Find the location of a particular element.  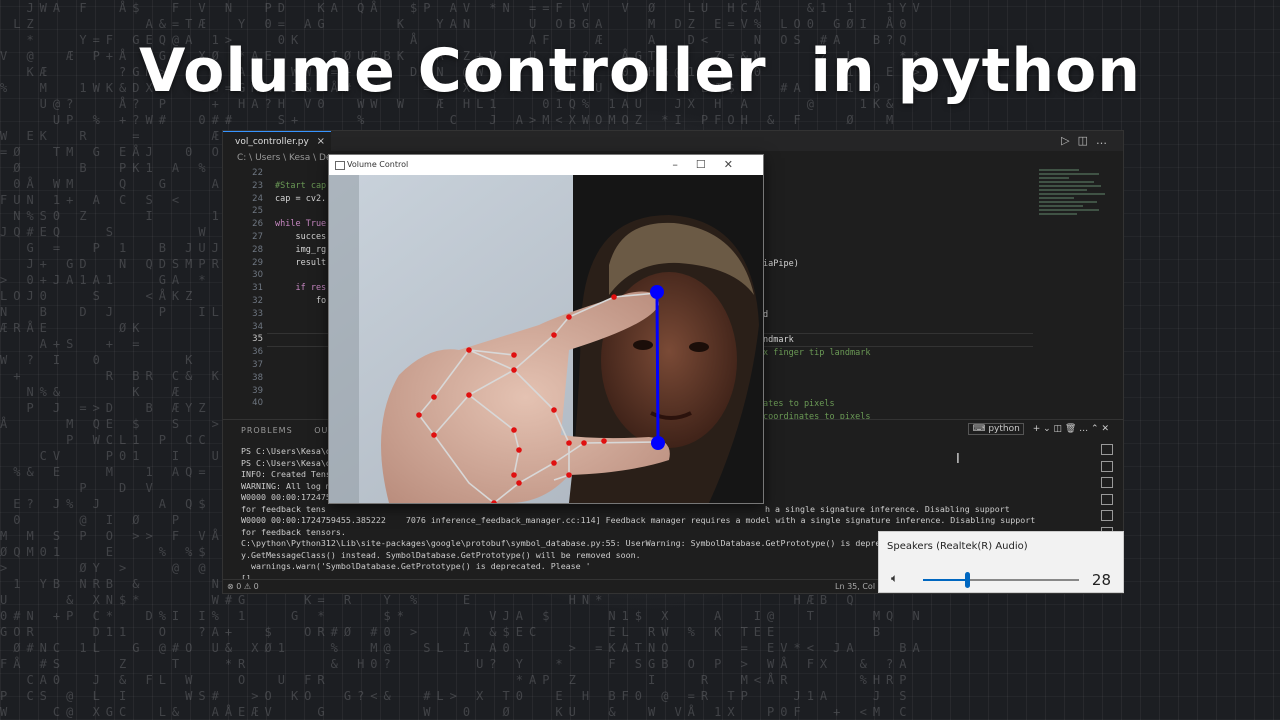

line-number: 36 is located at coordinates (257, 352).